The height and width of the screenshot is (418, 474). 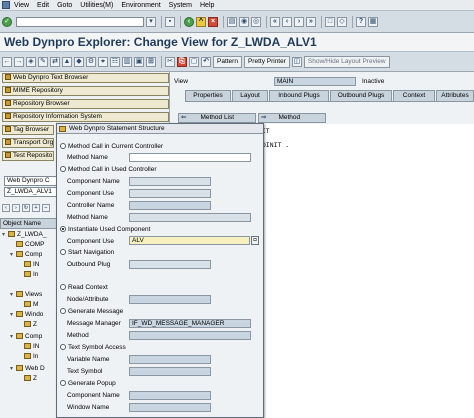 What do you see at coordinates (227, 61) in the screenshot?
I see `pattern-button: Pattern` at bounding box center [227, 61].